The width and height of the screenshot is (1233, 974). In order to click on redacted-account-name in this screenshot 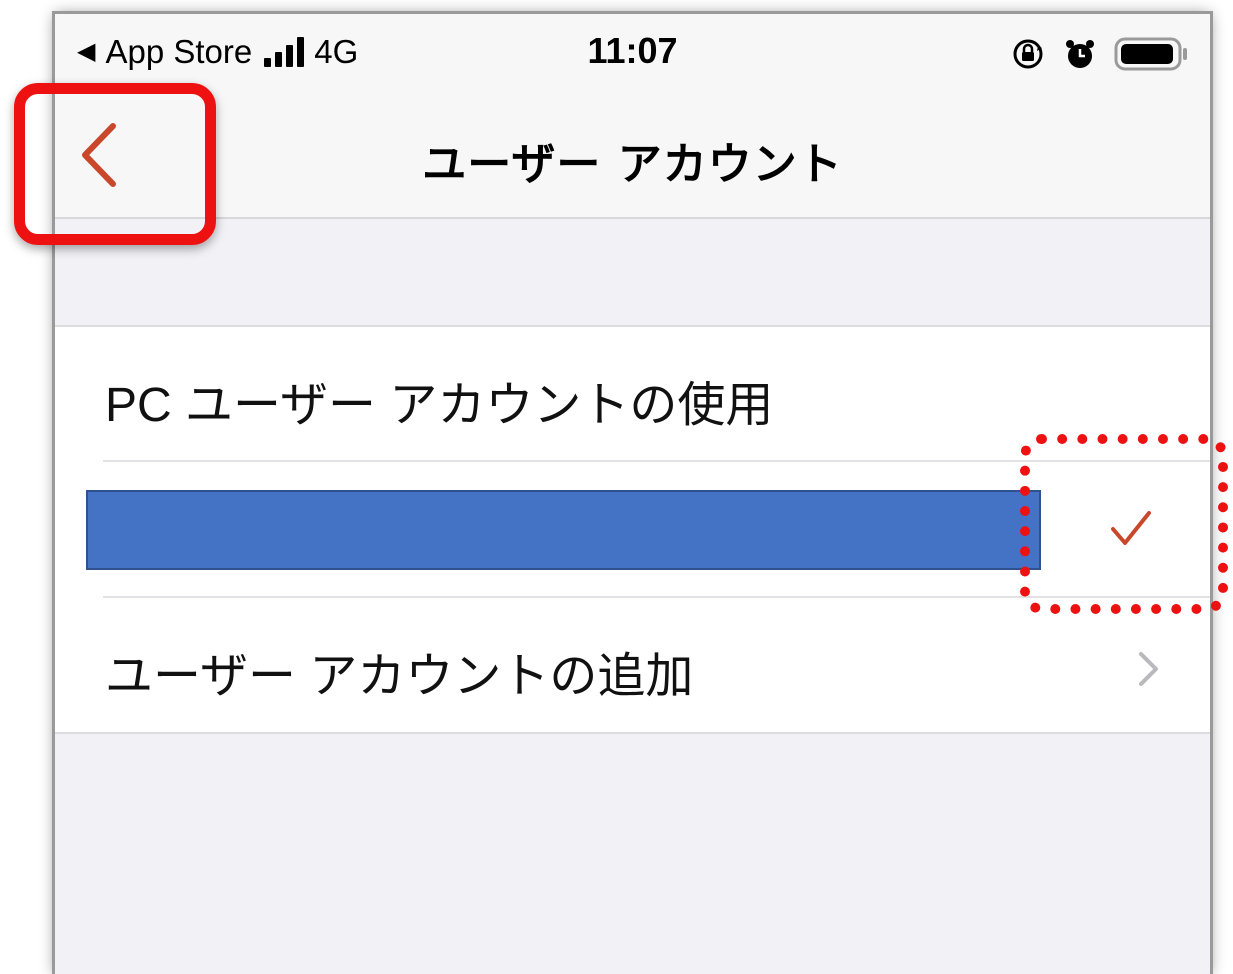, I will do `click(563, 530)`.